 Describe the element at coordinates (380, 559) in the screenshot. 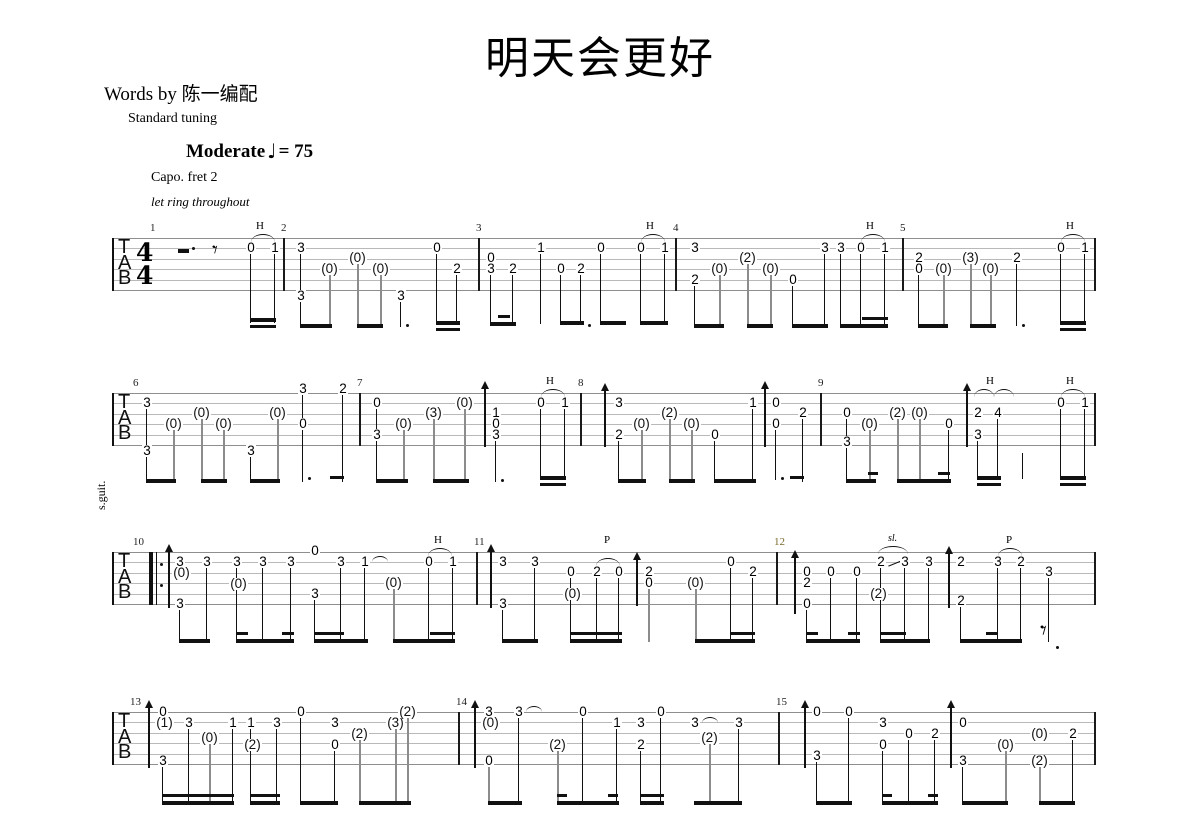

I see `tie` at that location.